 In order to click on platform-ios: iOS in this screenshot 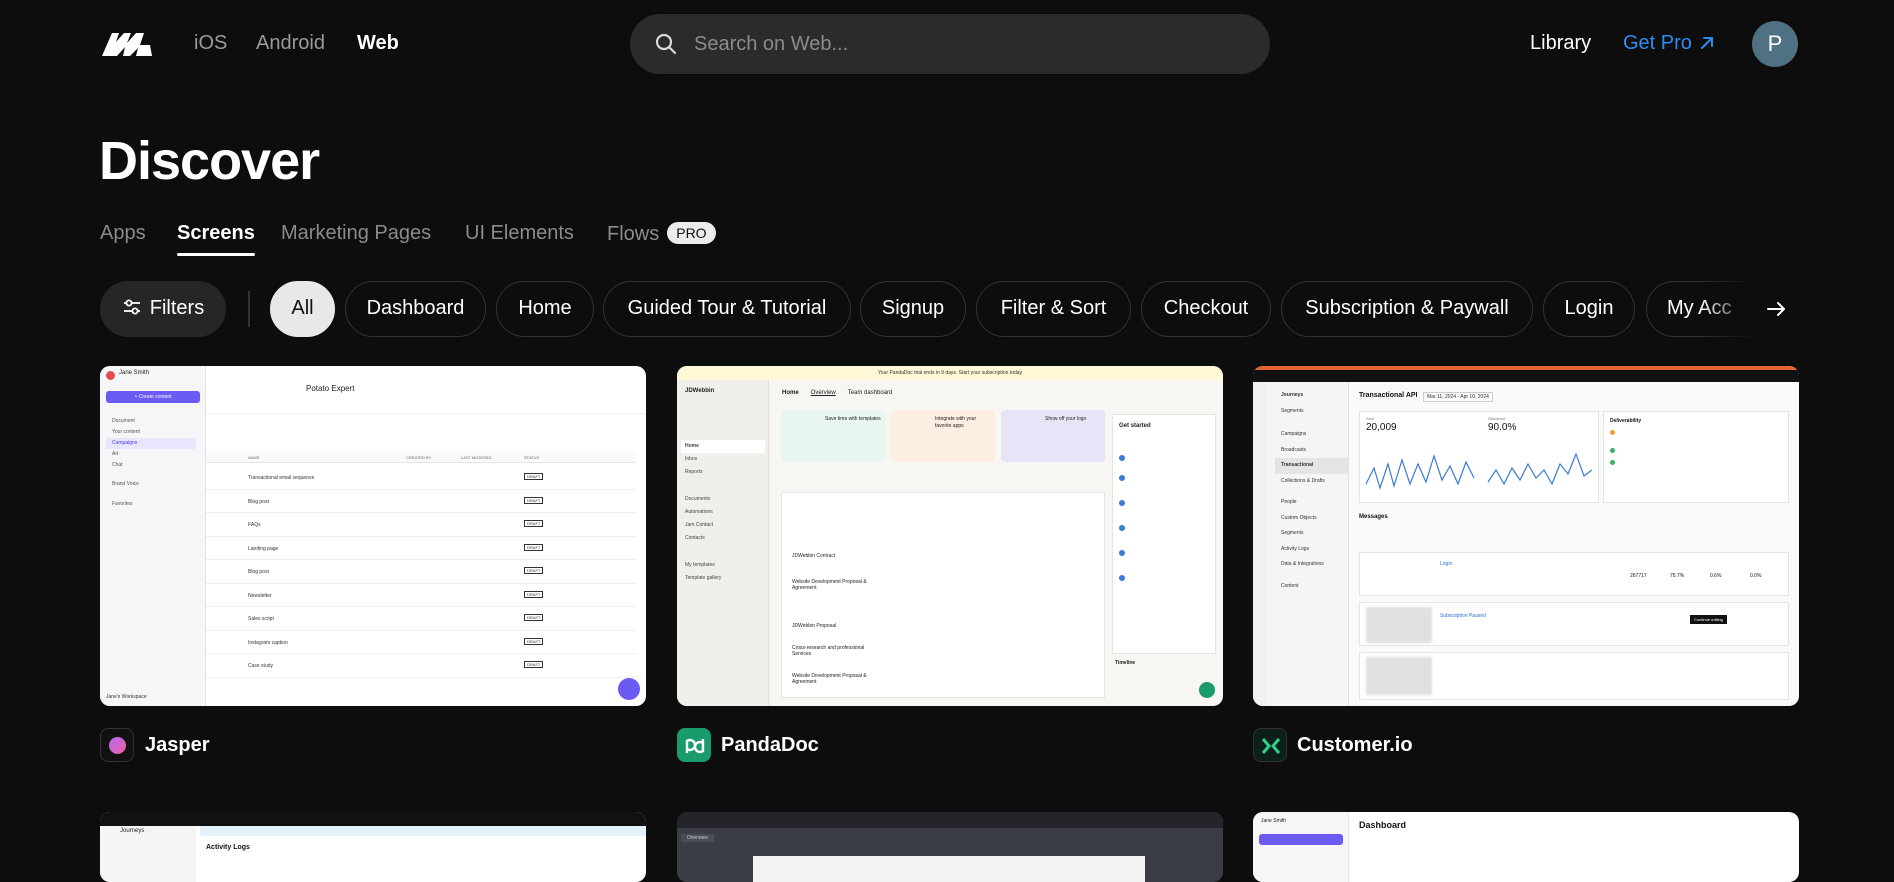, I will do `click(210, 43)`.